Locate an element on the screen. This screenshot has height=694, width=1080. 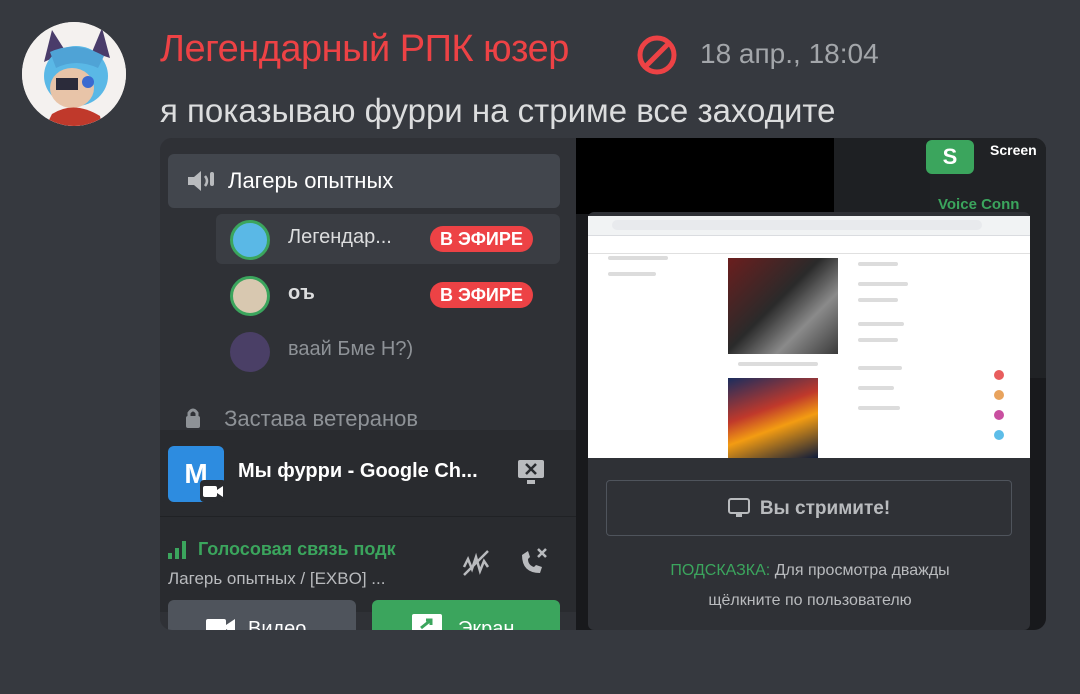
hint-line-1: Для просмотра дважды is located at coordinates (862, 570).